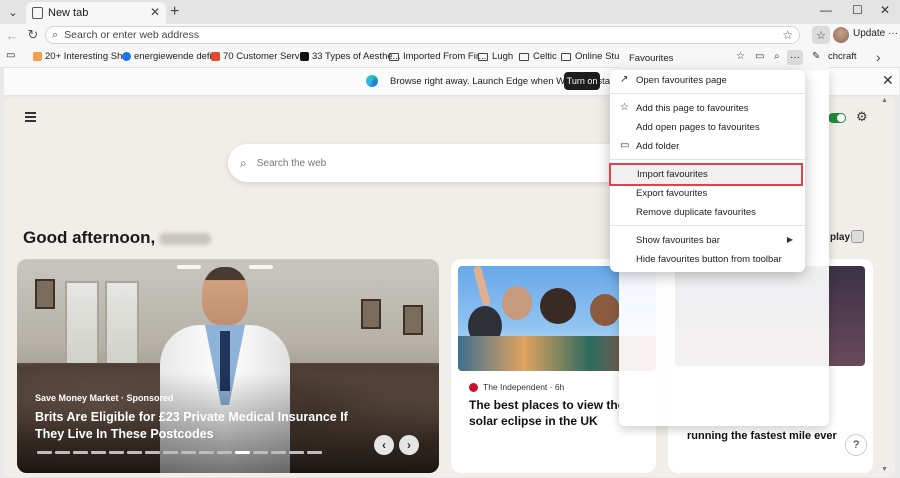 This screenshot has height=478, width=900. Describe the element at coordinates (789, 239) in the screenshot. I see `submenu-chevron-icon: ▶` at that location.